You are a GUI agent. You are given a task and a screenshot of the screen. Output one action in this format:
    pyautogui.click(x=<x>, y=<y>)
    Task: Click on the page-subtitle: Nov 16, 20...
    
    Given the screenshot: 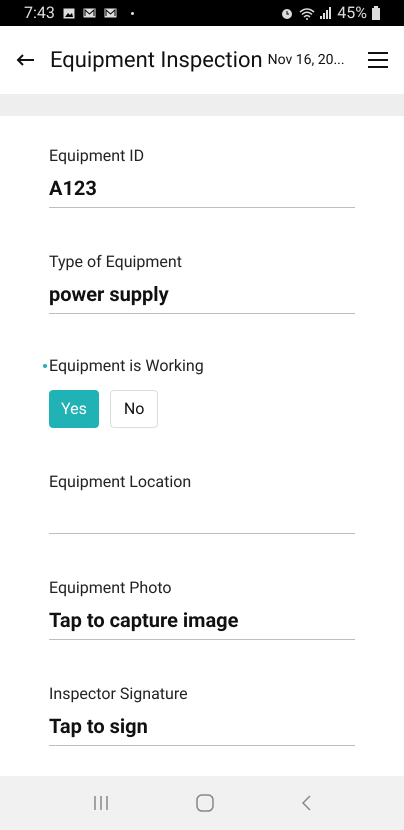 What is the action you would take?
    pyautogui.click(x=306, y=60)
    